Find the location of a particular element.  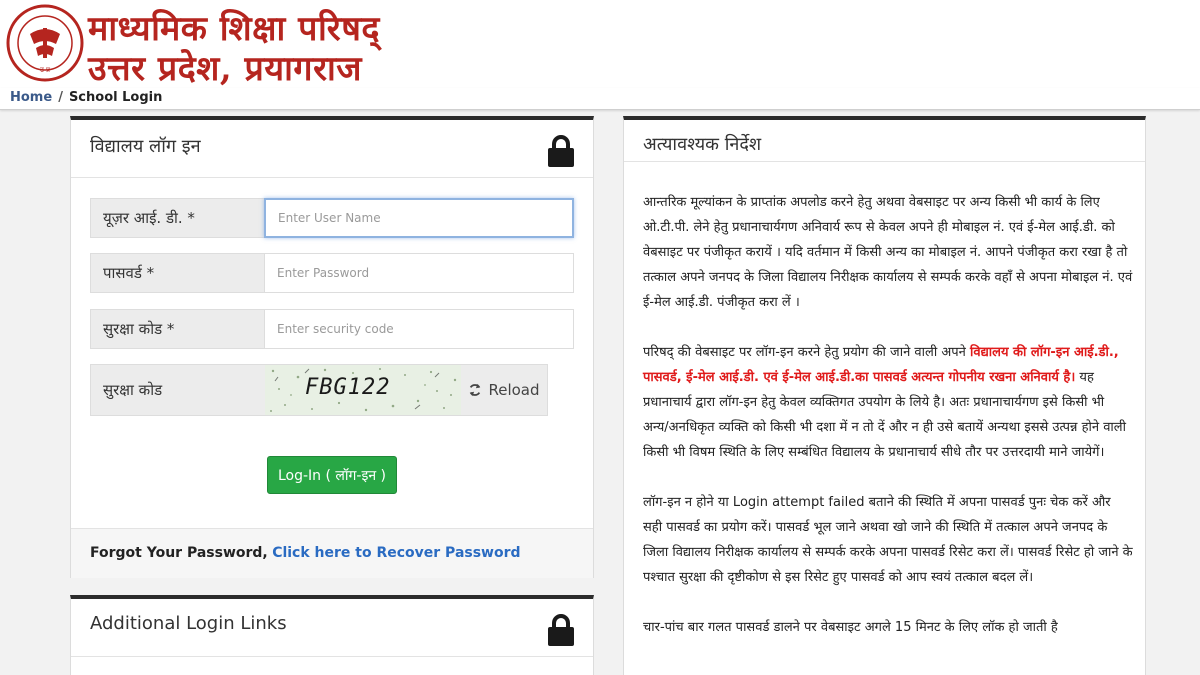

instructions-panel-header: अत्यावश्यक निर्देश is located at coordinates (884, 141).